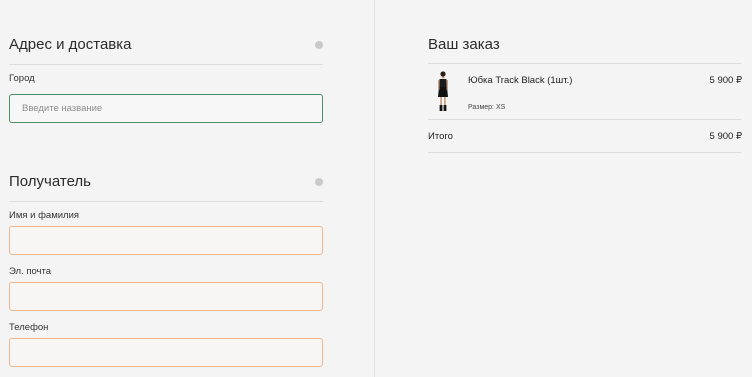 This screenshot has height=377, width=752. What do you see at coordinates (487, 107) in the screenshot?
I see `order-item-size: Размер: XS` at bounding box center [487, 107].